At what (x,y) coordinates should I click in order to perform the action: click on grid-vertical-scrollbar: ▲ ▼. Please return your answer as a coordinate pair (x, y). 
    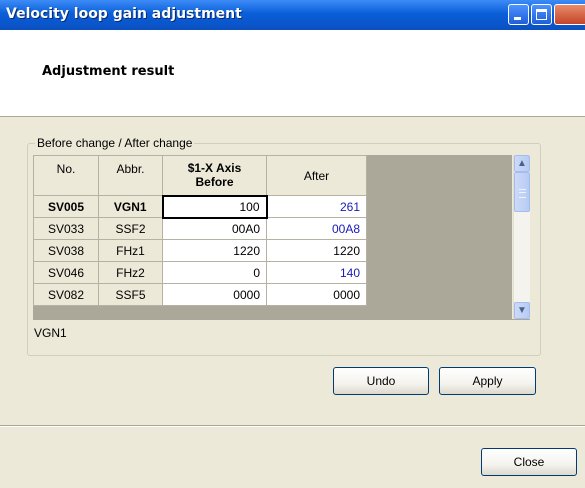
    Looking at the image, I should click on (521, 237).